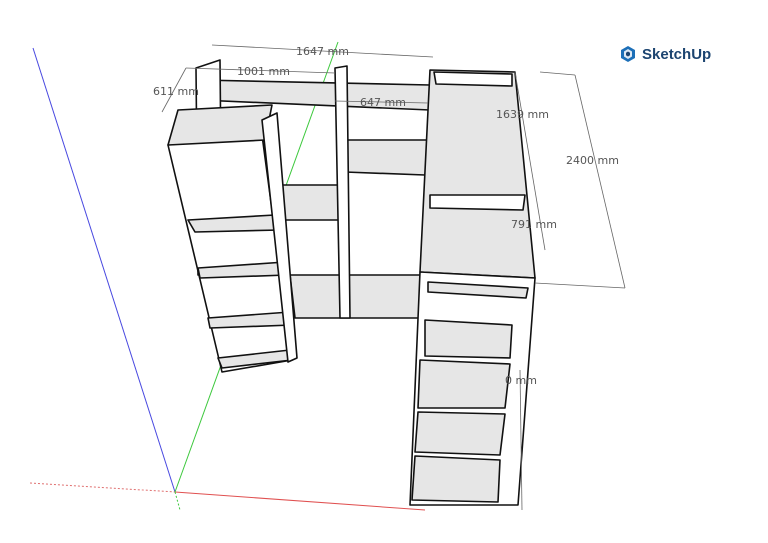 The image size is (768, 543). Describe the element at coordinates (477, 174) in the screenshot. I see `right-top-shelf` at that location.